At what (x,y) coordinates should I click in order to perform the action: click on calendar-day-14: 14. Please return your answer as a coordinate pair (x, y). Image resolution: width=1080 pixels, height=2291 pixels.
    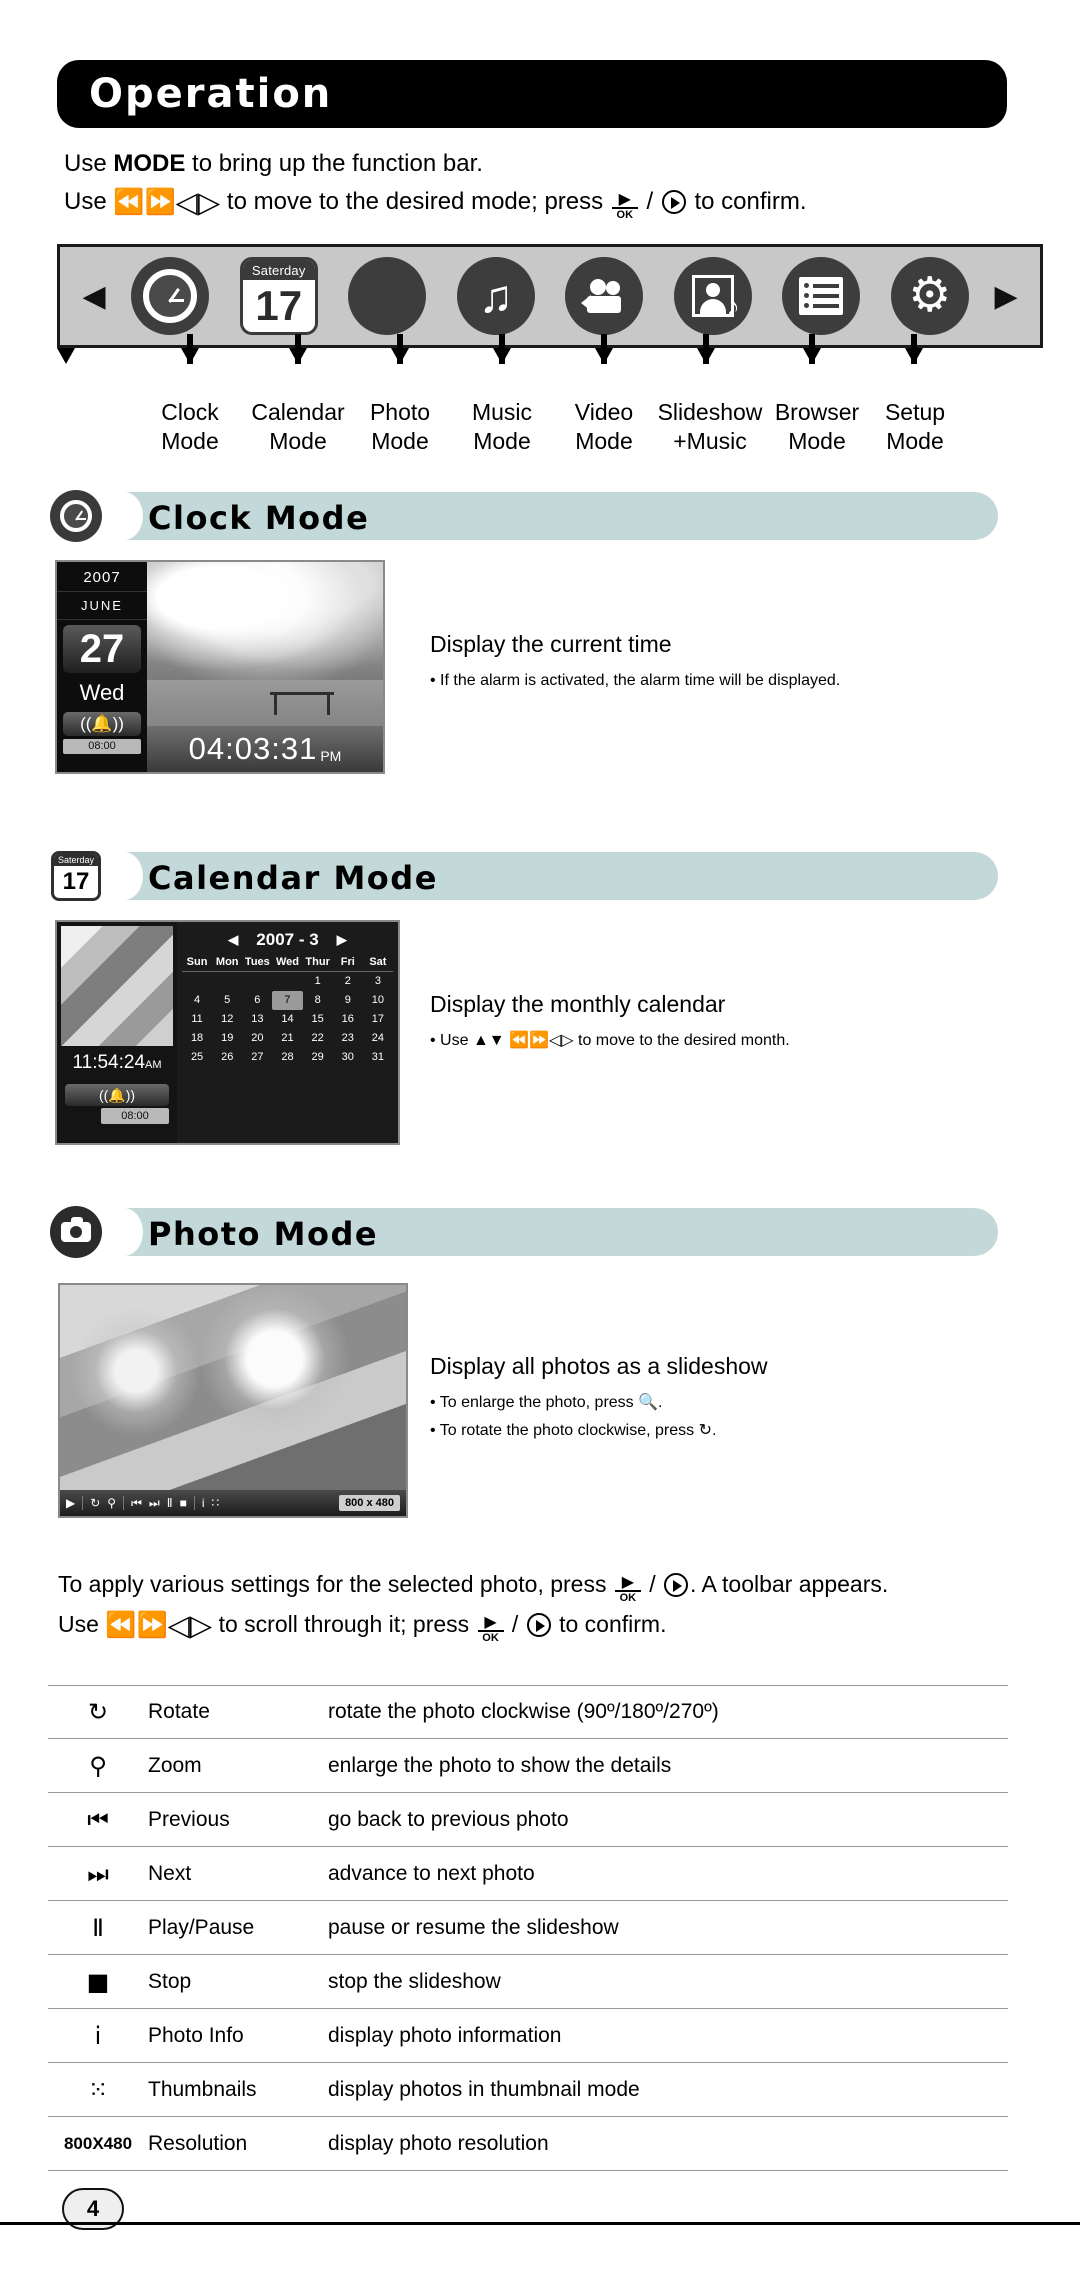
    Looking at the image, I should click on (287, 1019).